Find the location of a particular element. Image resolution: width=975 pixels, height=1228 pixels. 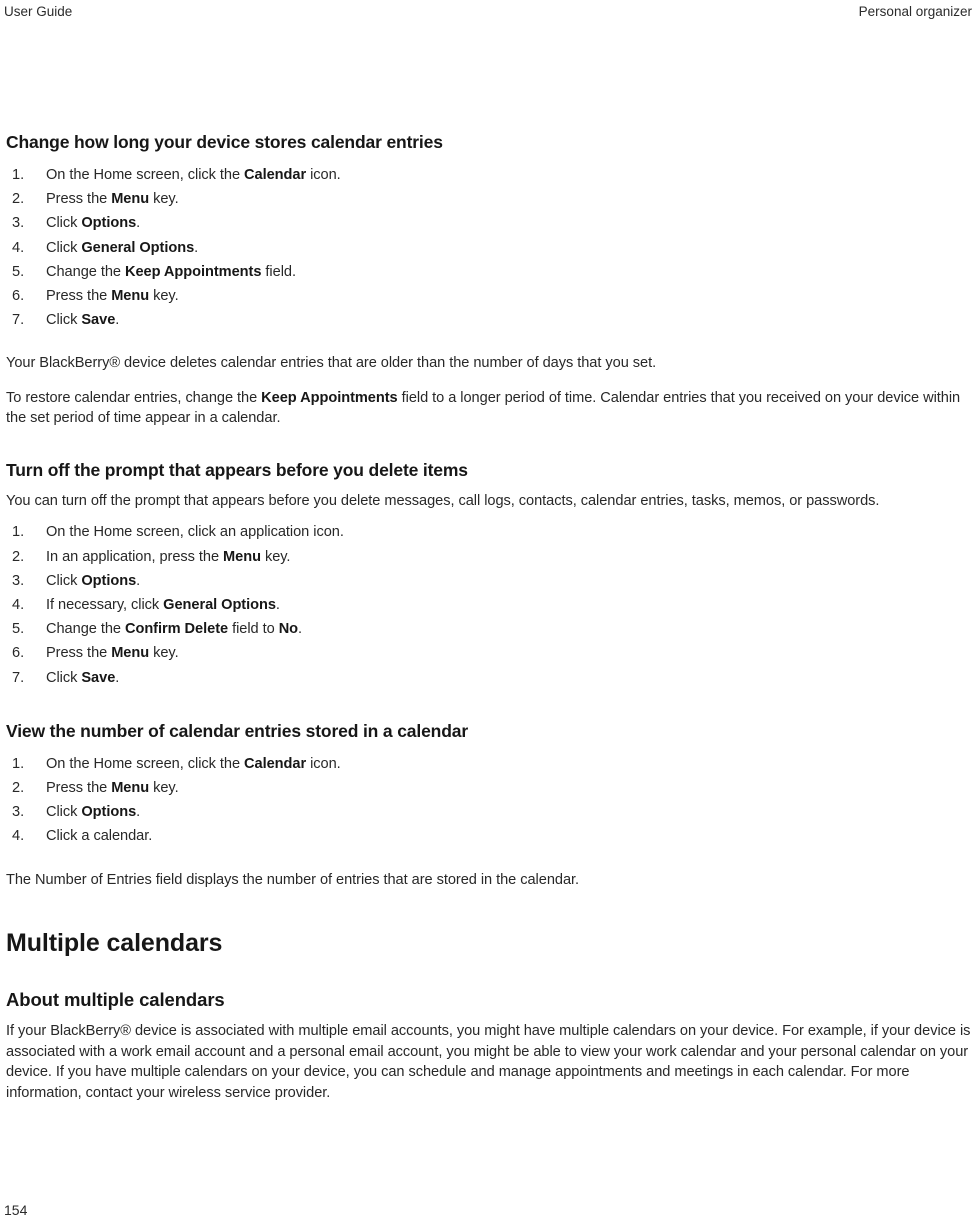

step-text: Change the Confirm Delete field to No. is located at coordinates (174, 629).